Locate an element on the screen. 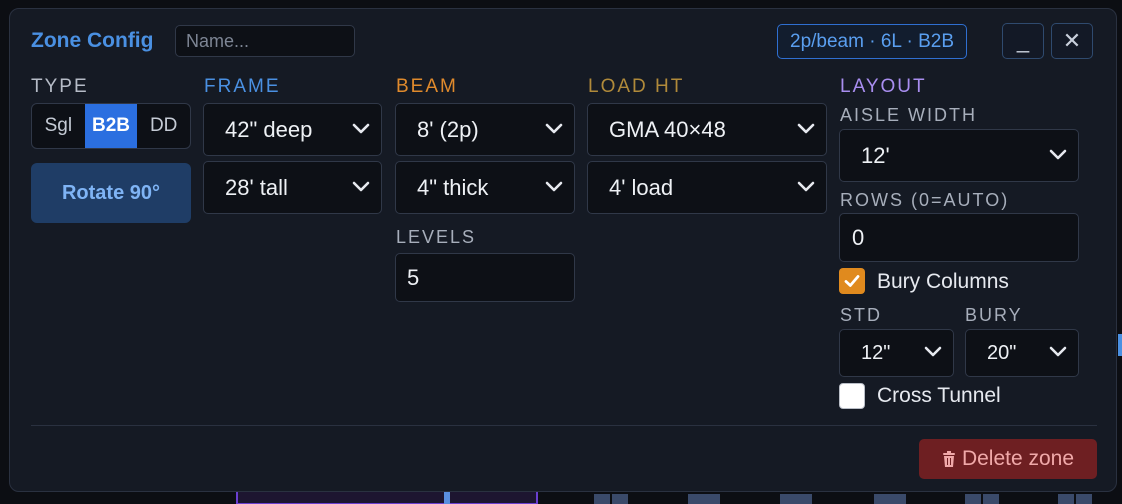 This screenshot has width=1122, height=504. rows-value: 0 is located at coordinates (858, 237).